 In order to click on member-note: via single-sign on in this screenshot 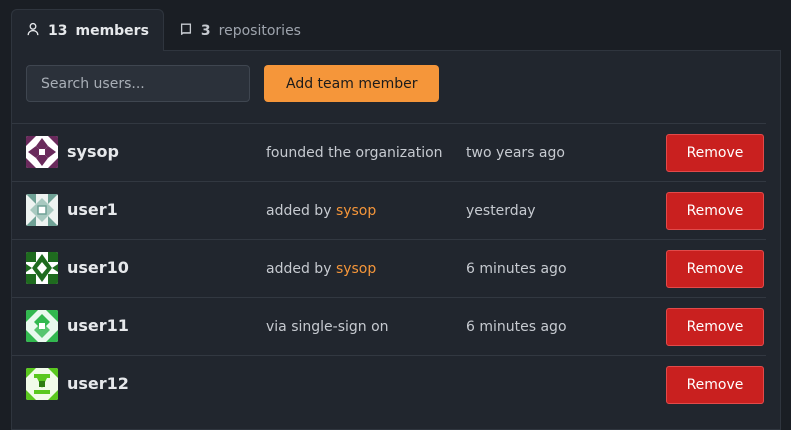, I will do `click(327, 327)`.